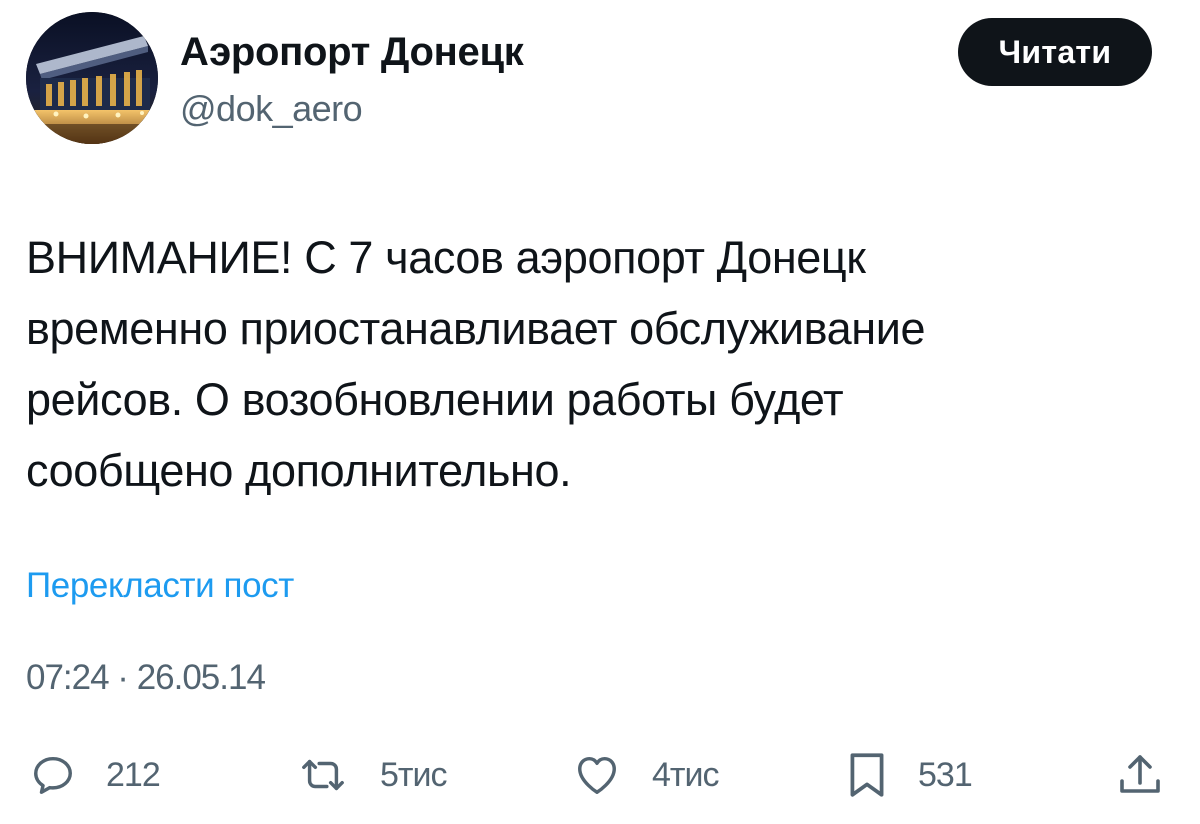 The width and height of the screenshot is (1200, 824). I want to click on share-icon, so click(1140, 775).